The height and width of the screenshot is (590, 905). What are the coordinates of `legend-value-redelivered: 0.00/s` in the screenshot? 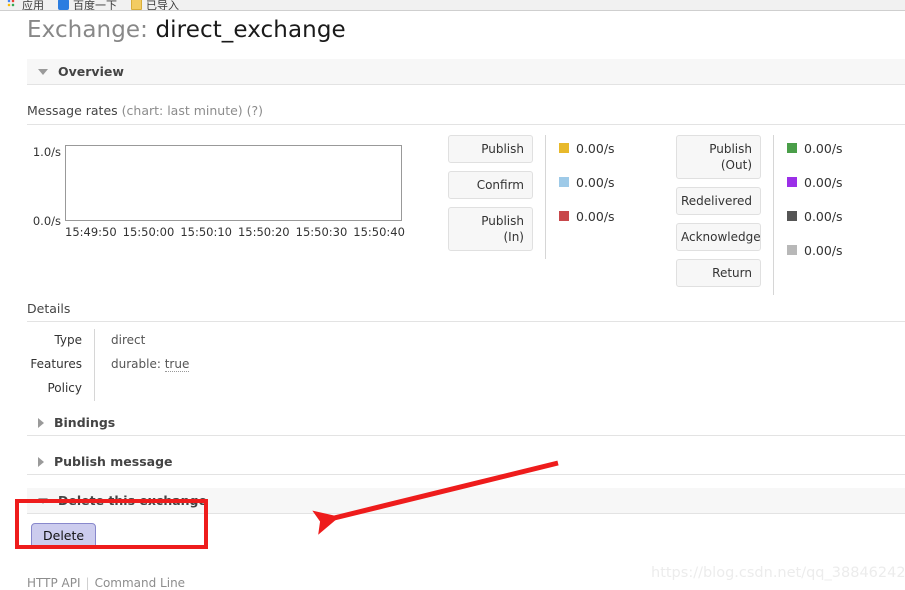 It's located at (823, 182).